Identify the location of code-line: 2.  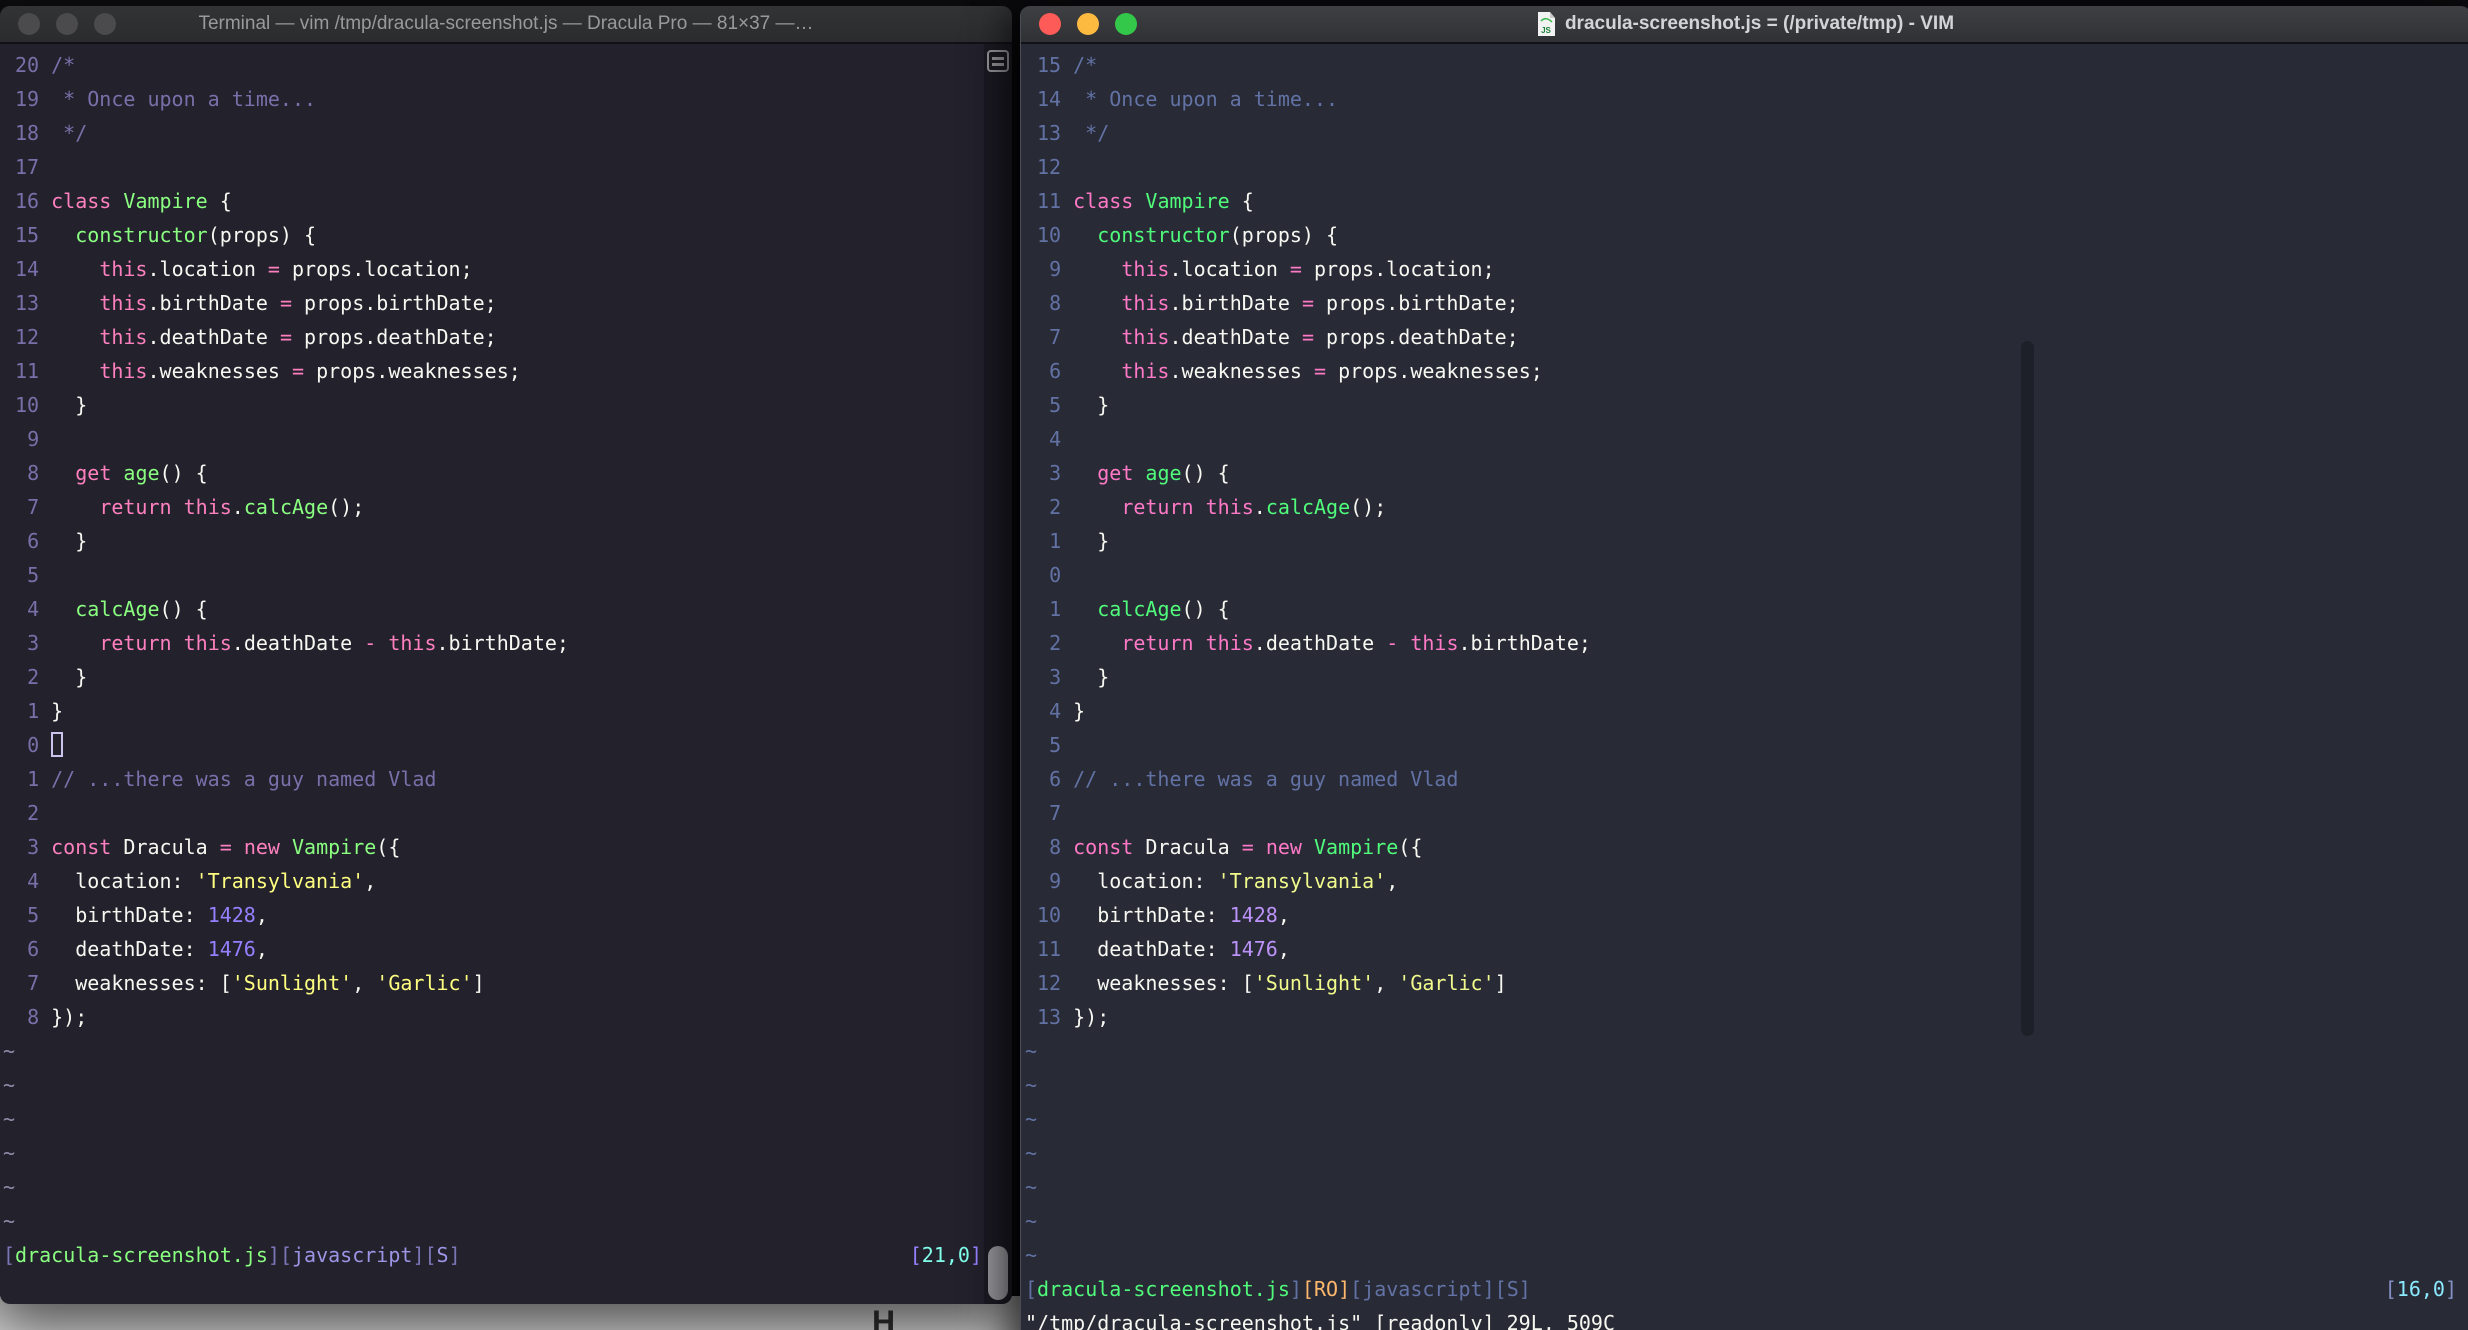
(492, 813).